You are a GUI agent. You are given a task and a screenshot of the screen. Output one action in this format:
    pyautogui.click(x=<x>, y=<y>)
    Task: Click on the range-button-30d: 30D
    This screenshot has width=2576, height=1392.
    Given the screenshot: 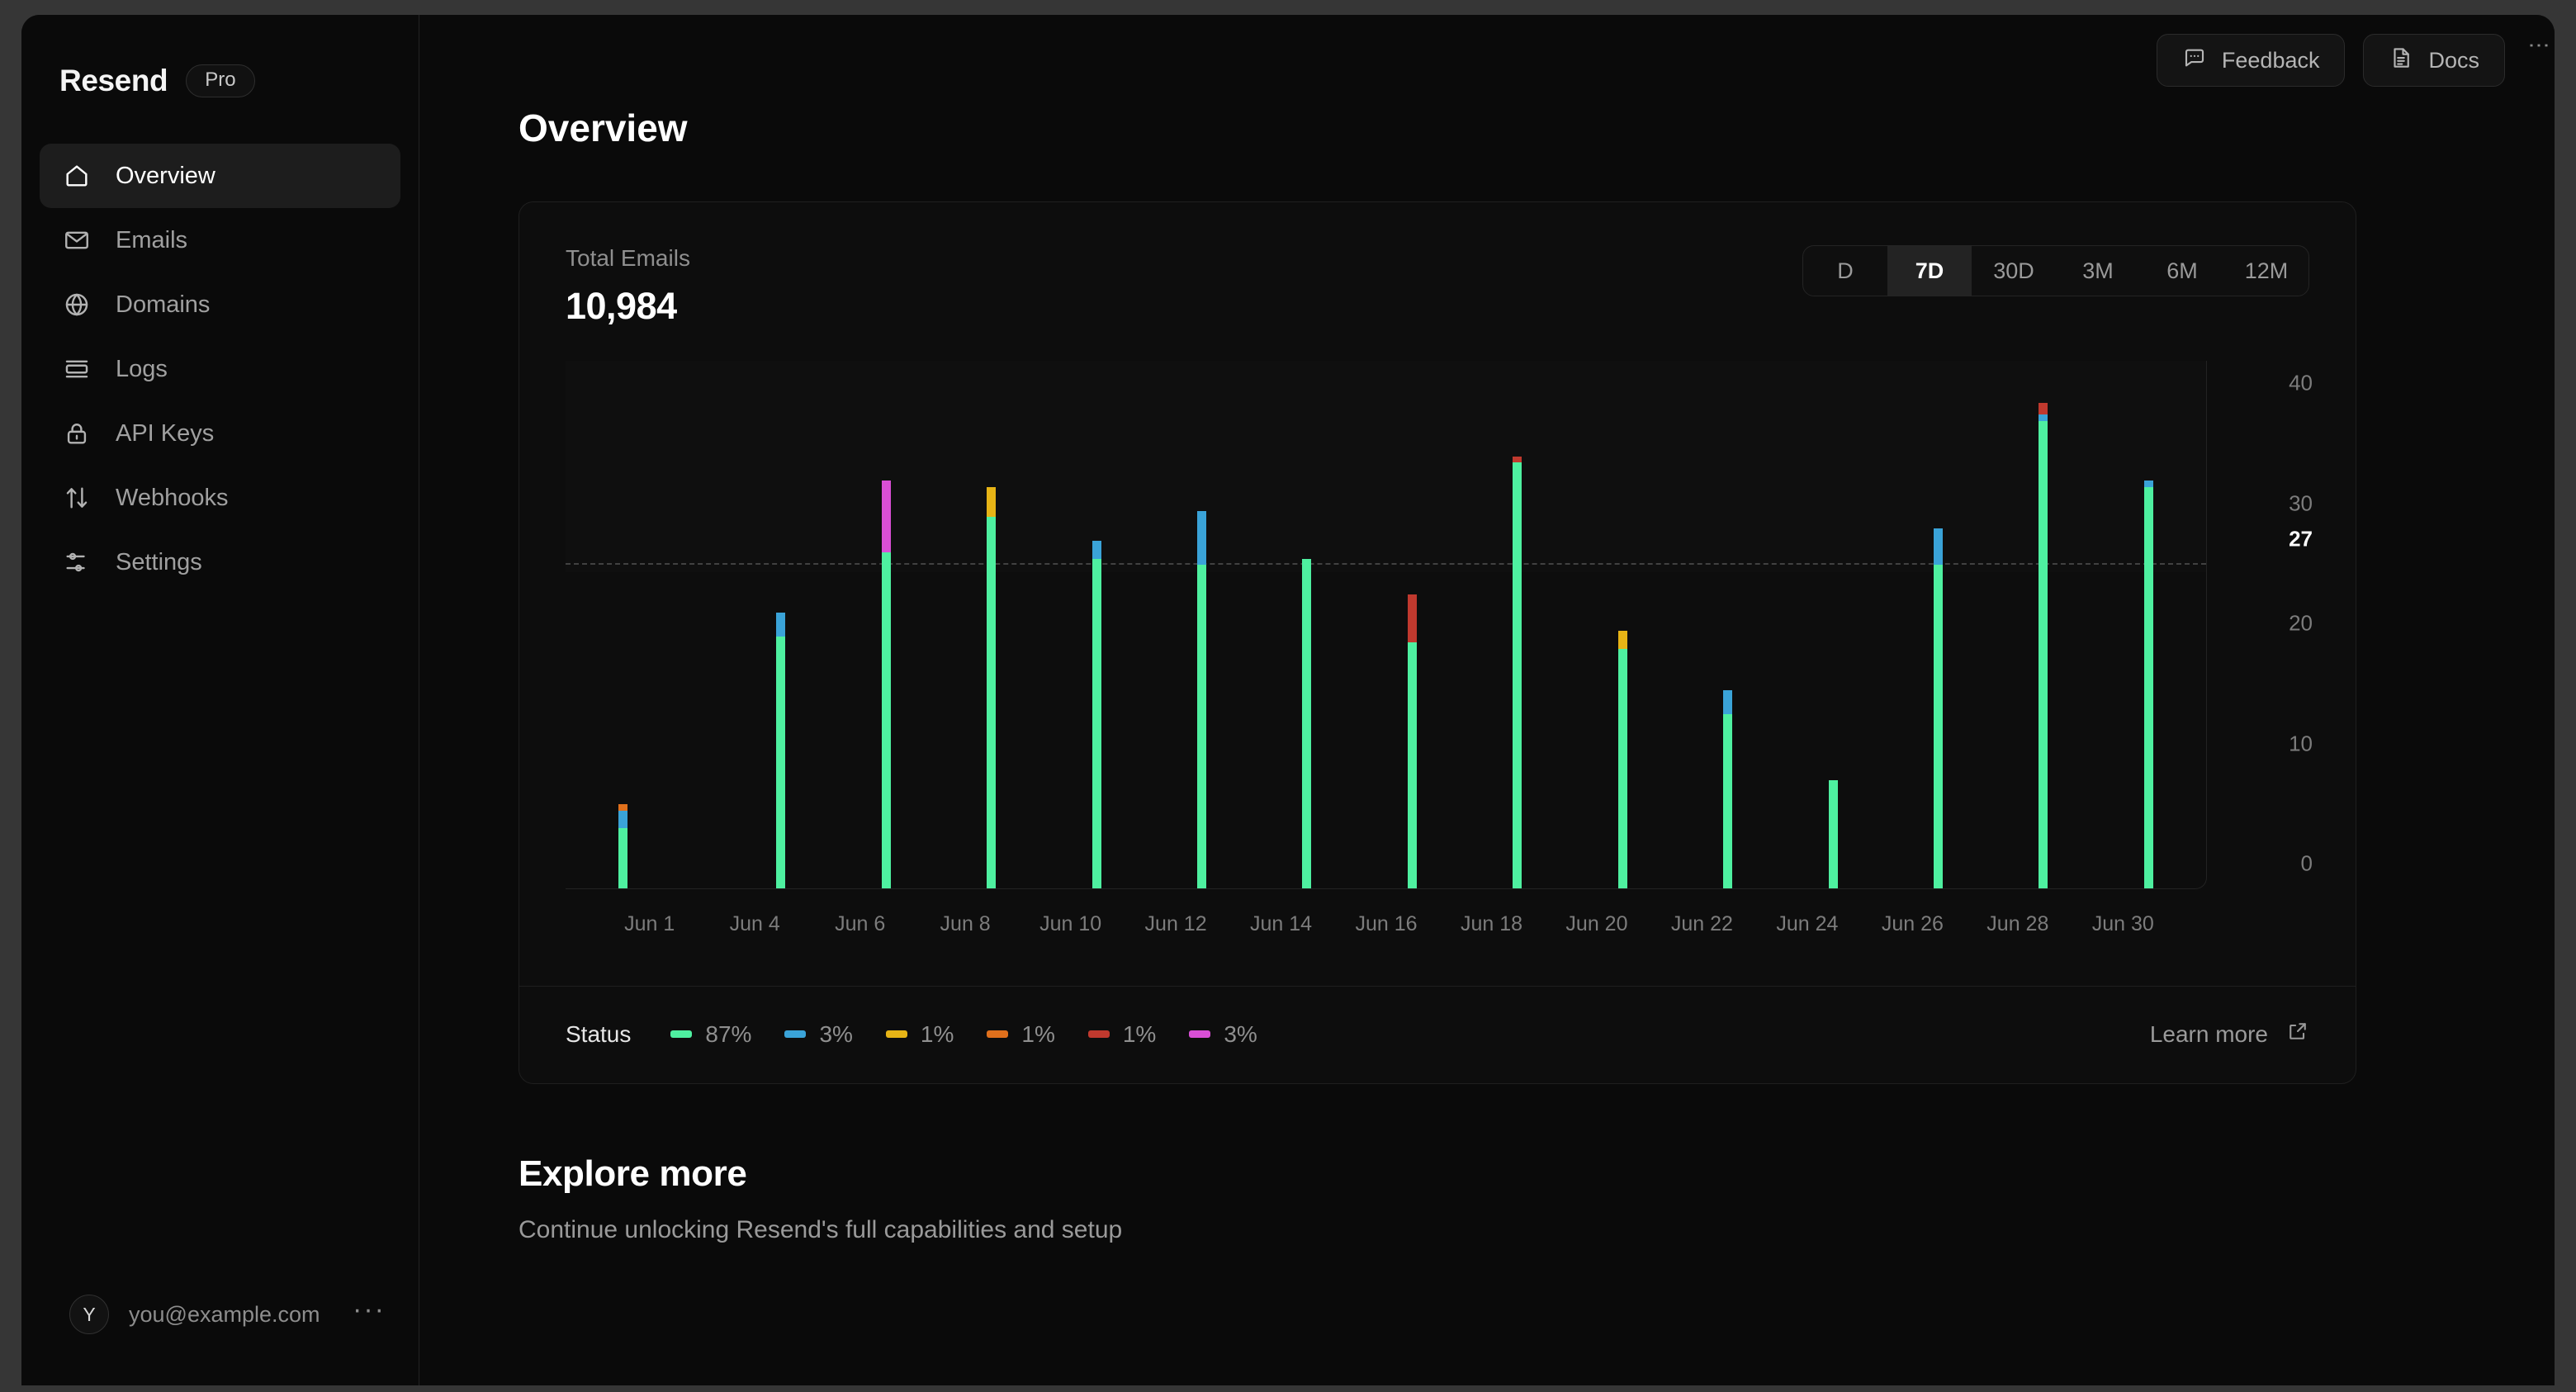 What is the action you would take?
    pyautogui.click(x=2014, y=271)
    